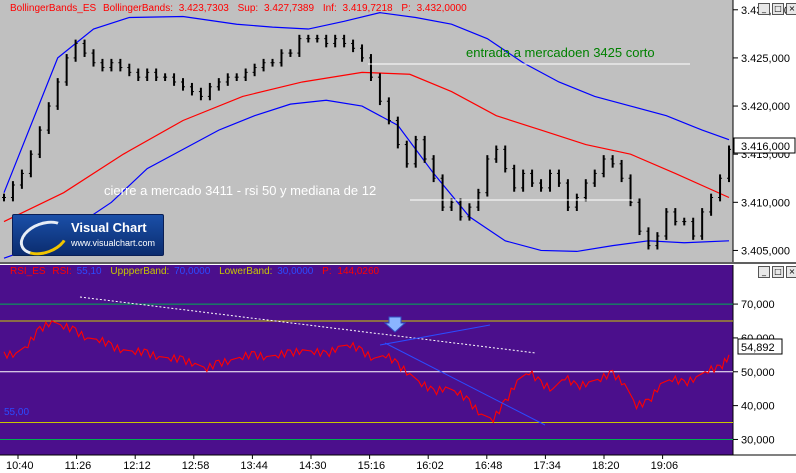 The image size is (796, 473). I want to click on rsi-maximize-button: □, so click(778, 272).